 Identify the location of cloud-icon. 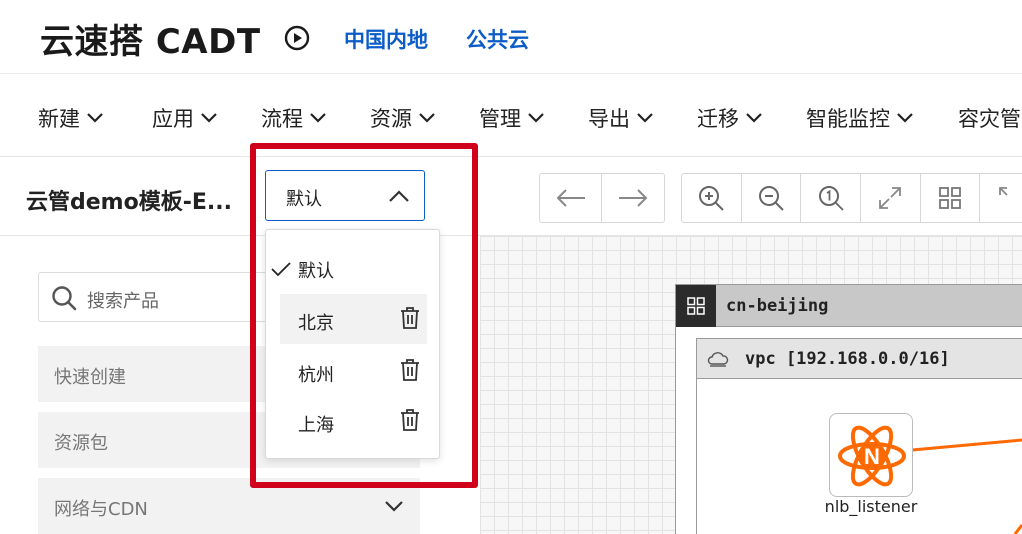
(718, 359).